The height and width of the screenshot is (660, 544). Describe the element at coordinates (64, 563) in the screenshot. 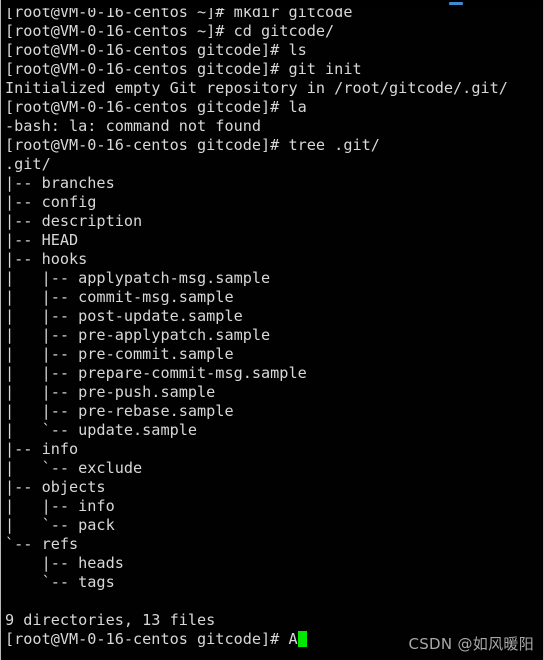

I see `terminal-line: |-- heads` at that location.